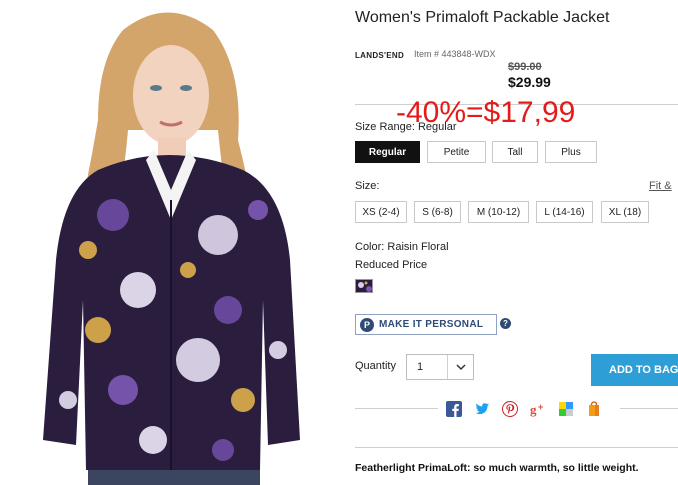 Image resolution: width=678 pixels, height=485 pixels. Describe the element at coordinates (437, 212) in the screenshot. I see `size-s: S (6-8)` at that location.